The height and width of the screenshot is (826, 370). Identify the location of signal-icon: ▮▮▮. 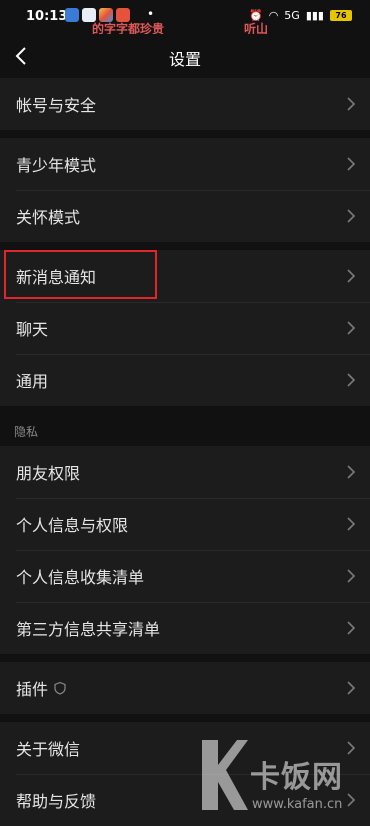
(314, 15).